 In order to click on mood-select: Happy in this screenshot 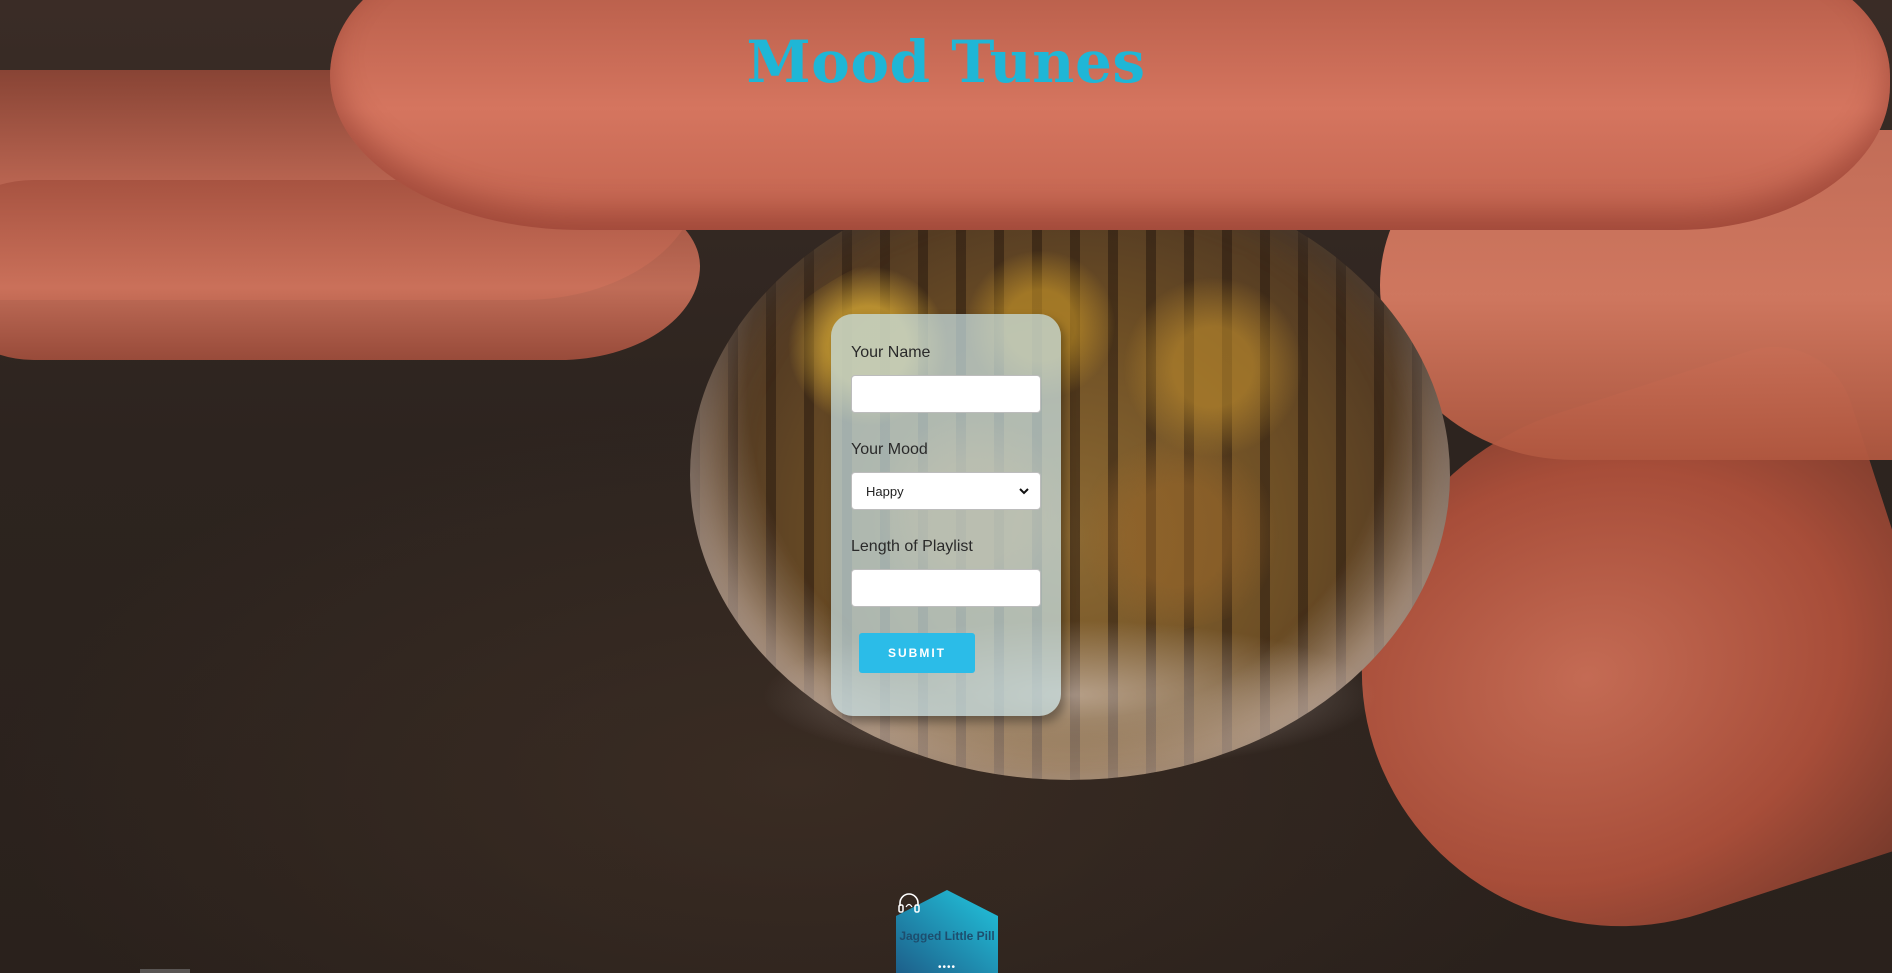, I will do `click(946, 491)`.